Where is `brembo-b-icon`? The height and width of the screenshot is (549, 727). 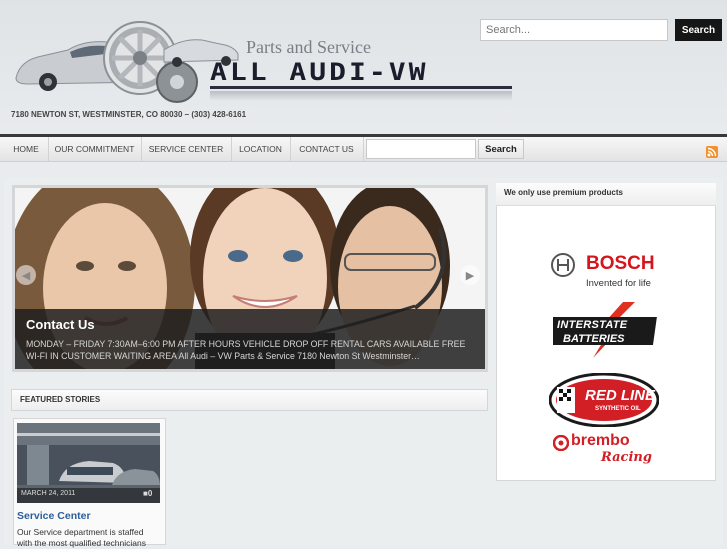 brembo-b-icon is located at coordinates (561, 443).